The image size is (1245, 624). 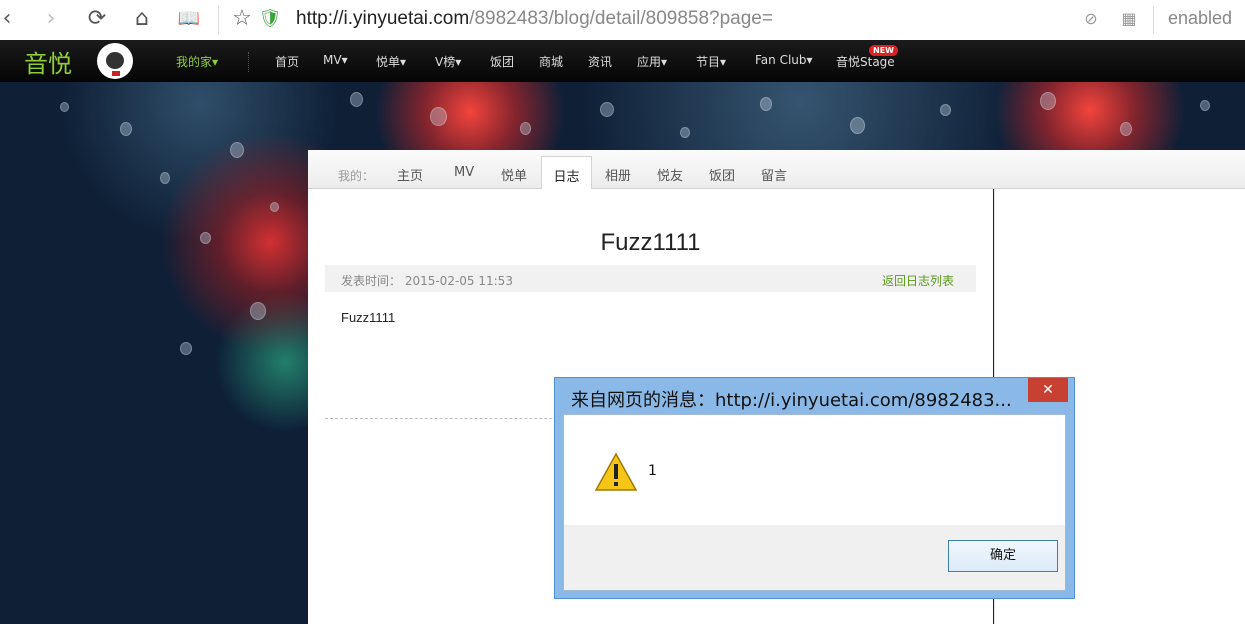 I want to click on home-icon: ⌂, so click(x=142, y=19).